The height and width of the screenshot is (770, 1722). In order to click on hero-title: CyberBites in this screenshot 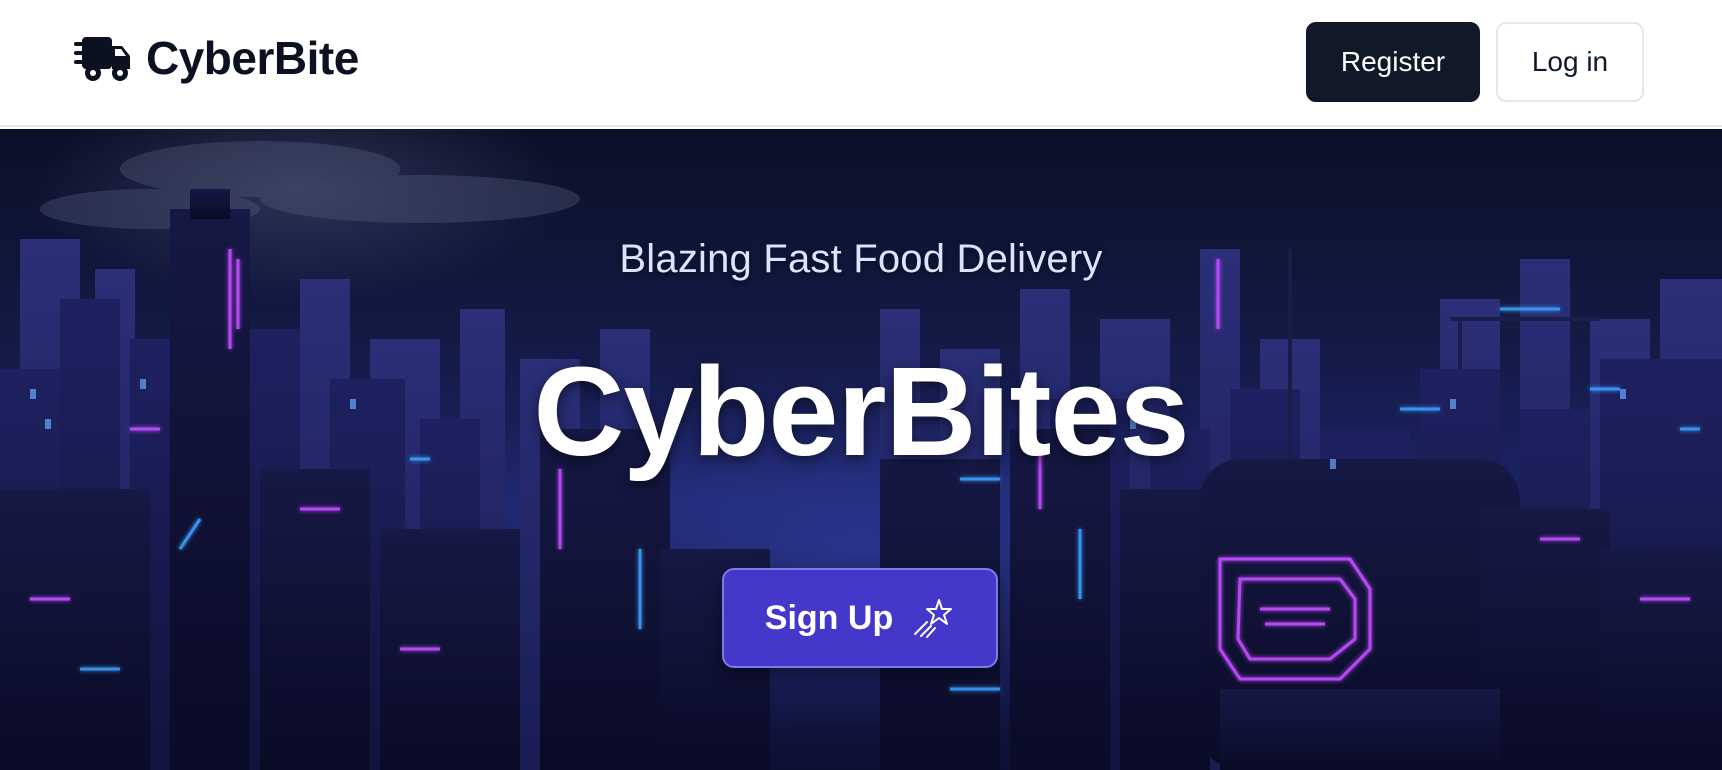, I will do `click(861, 411)`.